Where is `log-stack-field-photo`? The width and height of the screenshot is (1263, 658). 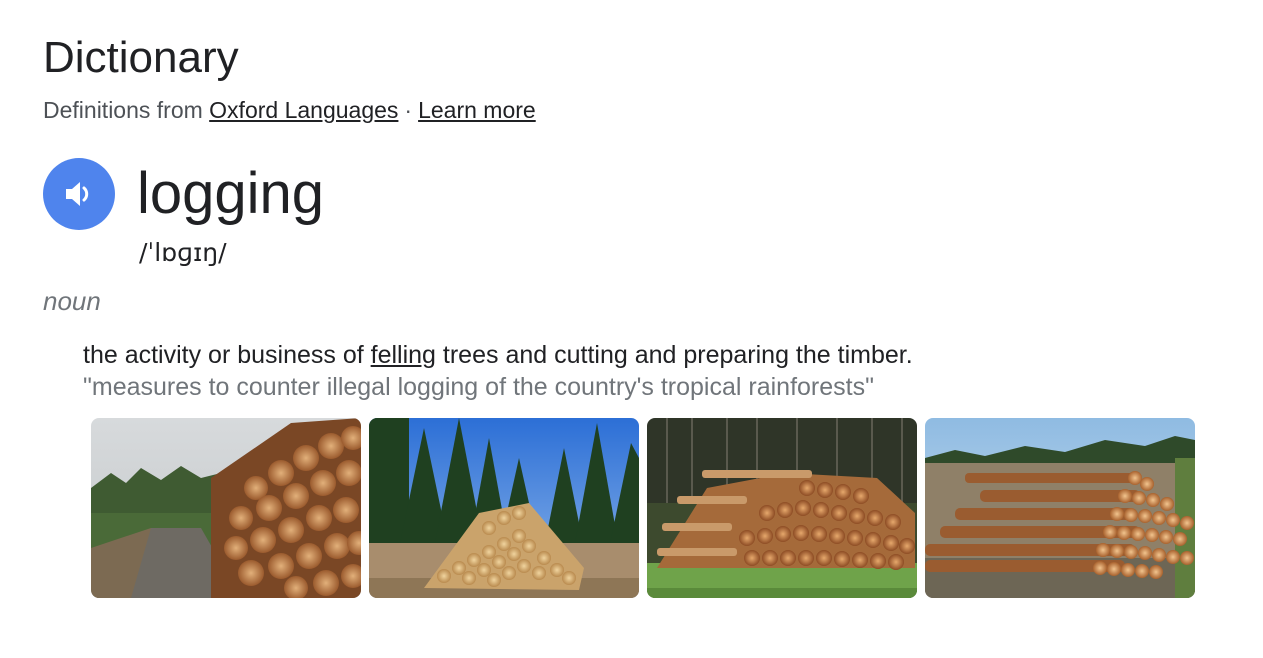 log-stack-field-photo is located at coordinates (782, 508).